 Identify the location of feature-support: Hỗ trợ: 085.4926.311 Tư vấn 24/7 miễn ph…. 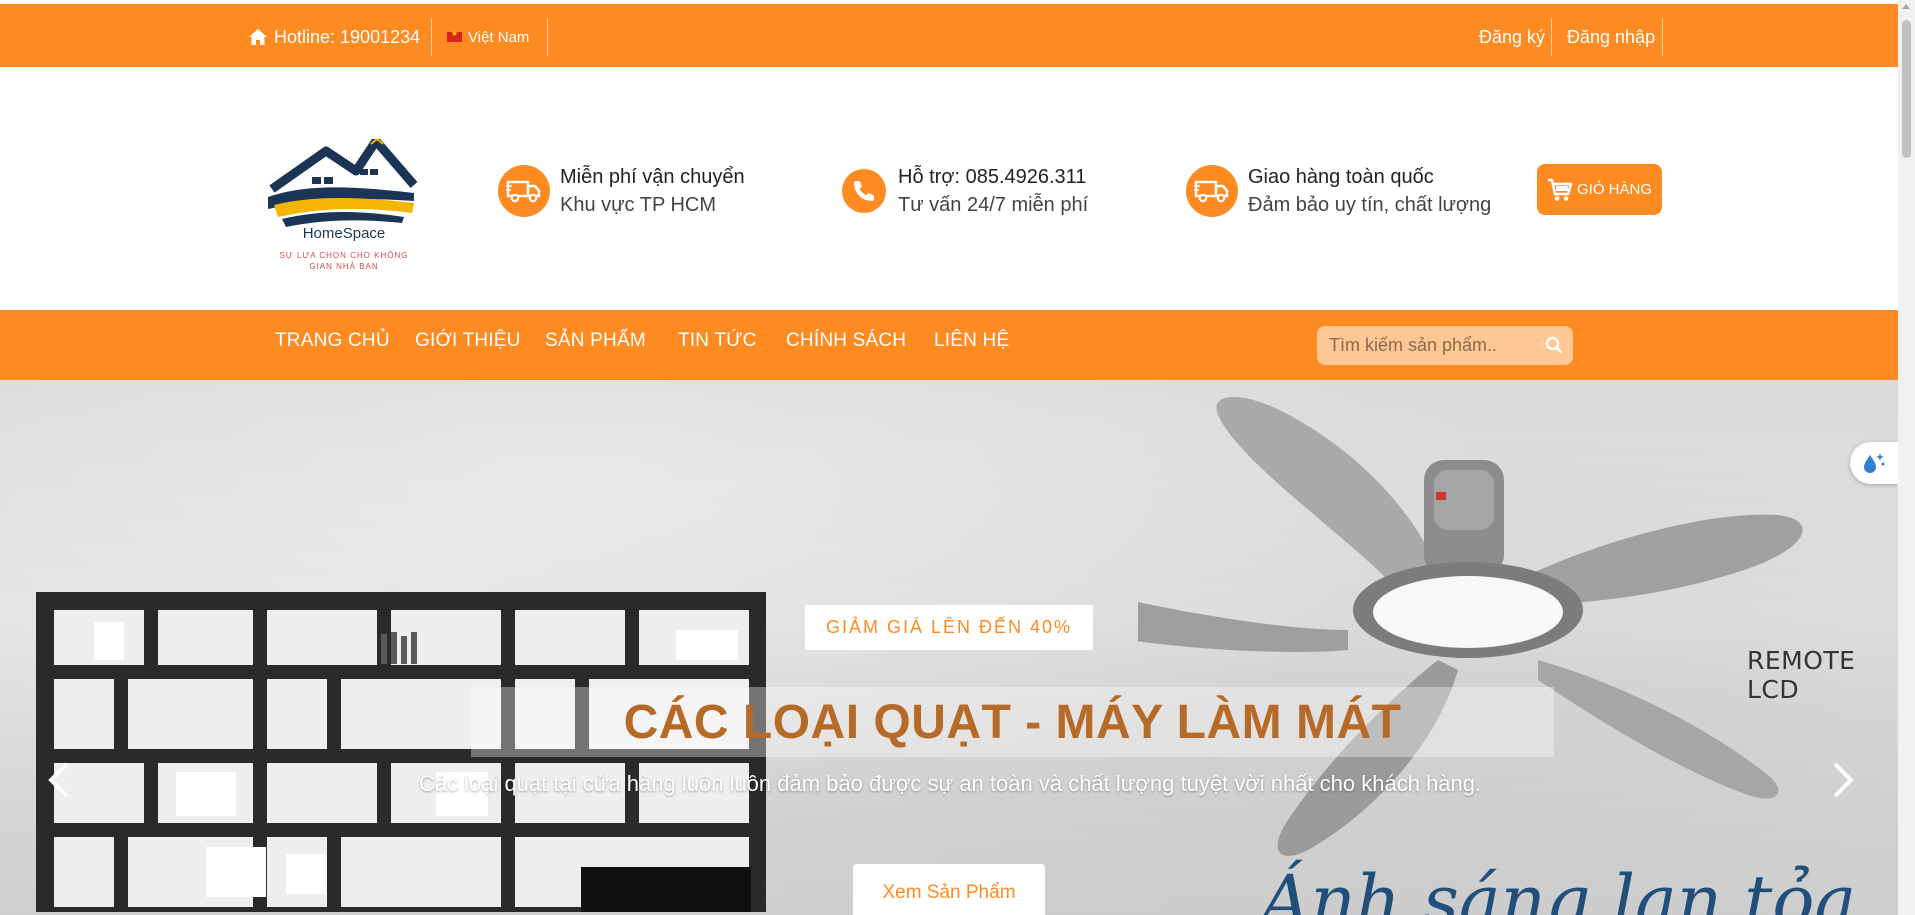
(965, 191).